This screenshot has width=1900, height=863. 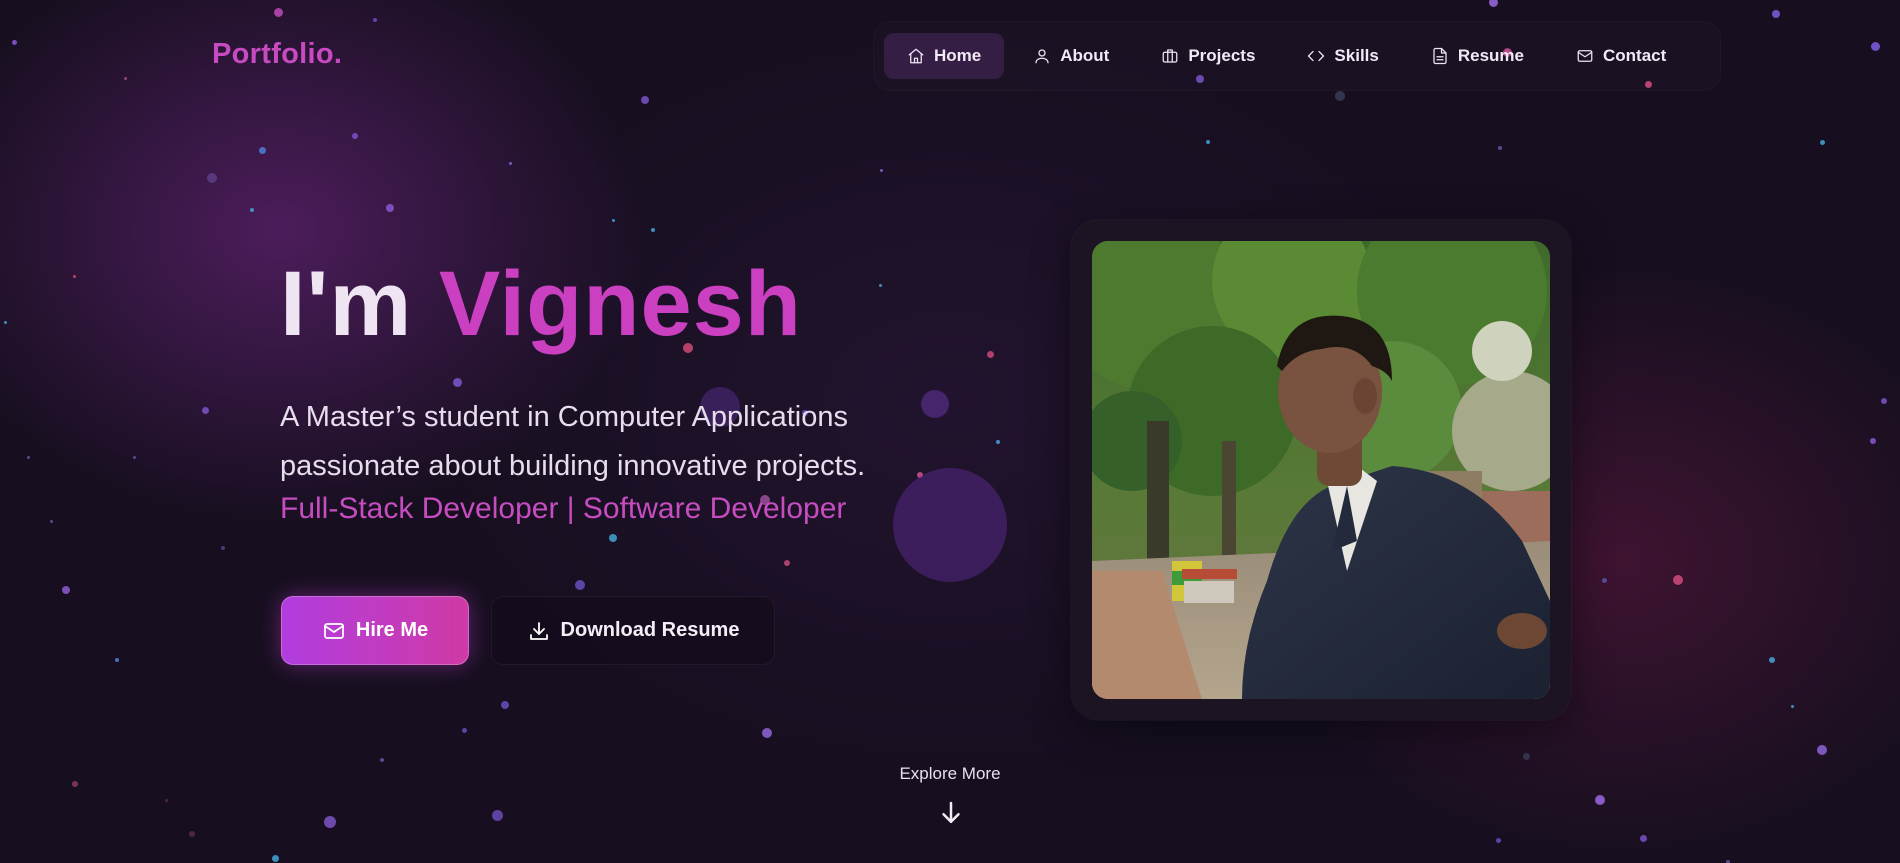 I want to click on nav-item-skills: Skills, so click(x=1342, y=56).